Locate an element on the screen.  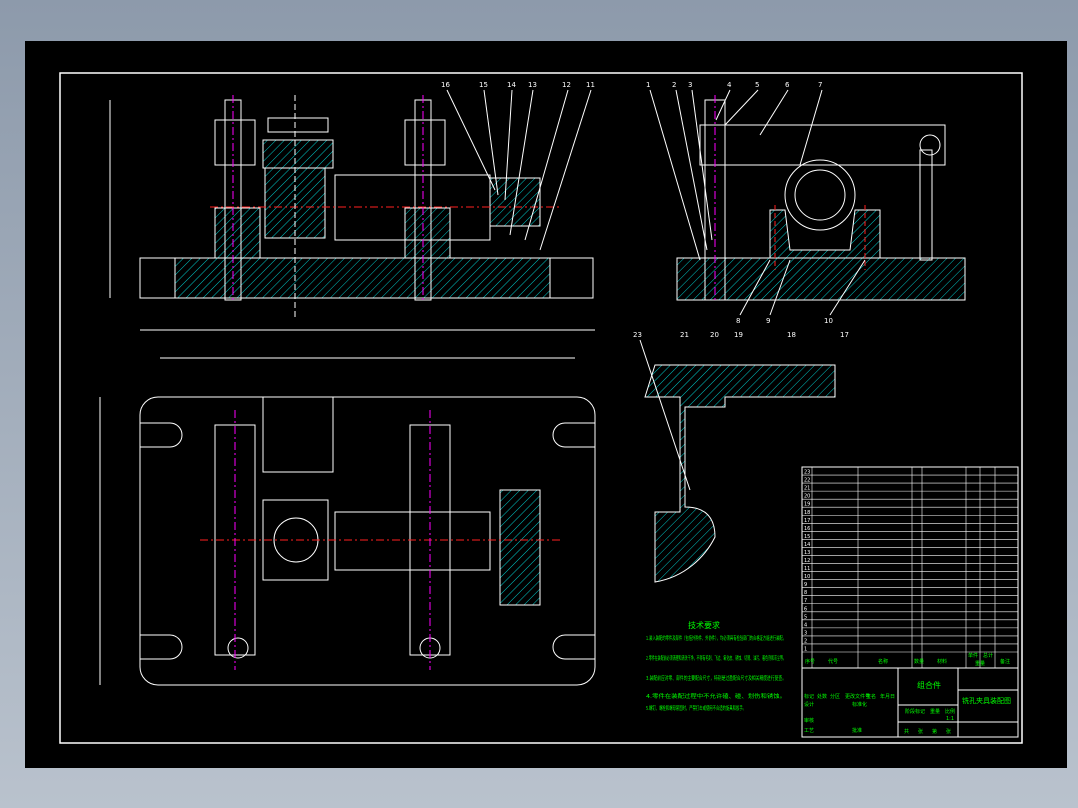
svg-text: 1 is located at coordinates (648, 85).